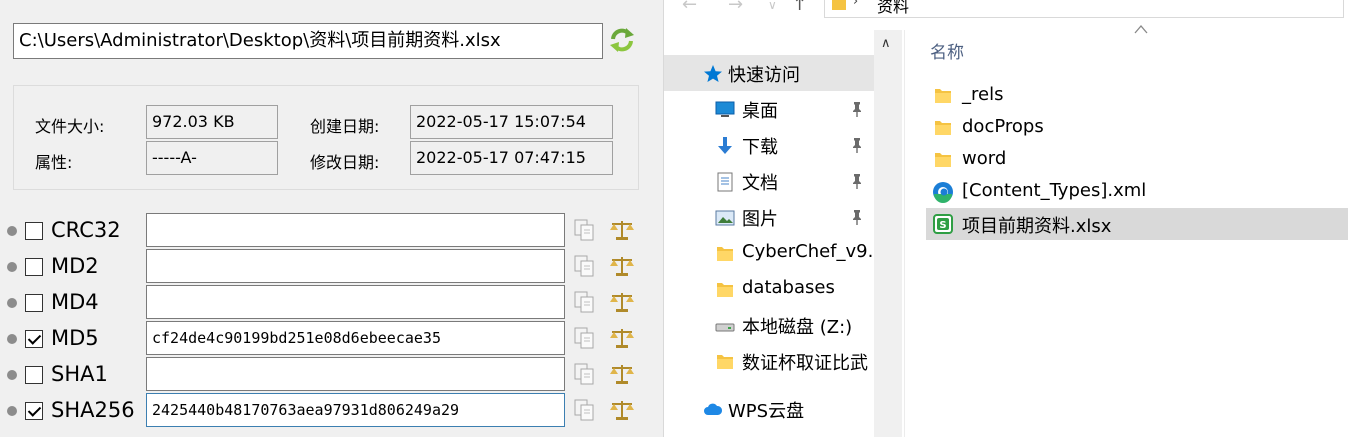 The image size is (1348, 437). What do you see at coordinates (34, 411) in the screenshot?
I see `sha256-checkbox` at bounding box center [34, 411].